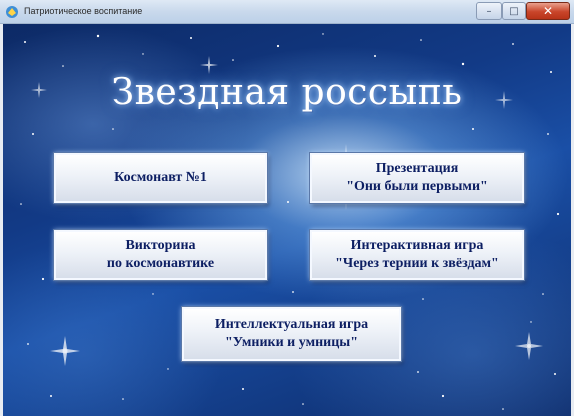 The image size is (574, 416). I want to click on button-sublabel: "Они были первыми", so click(417, 186).